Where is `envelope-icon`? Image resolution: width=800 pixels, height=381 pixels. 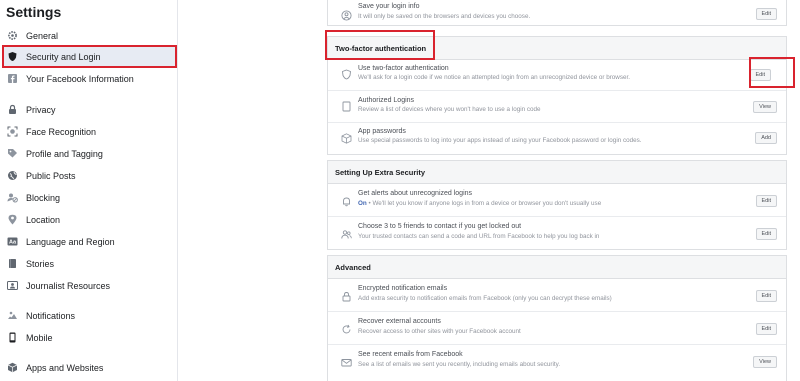
envelope-icon is located at coordinates (346, 361).